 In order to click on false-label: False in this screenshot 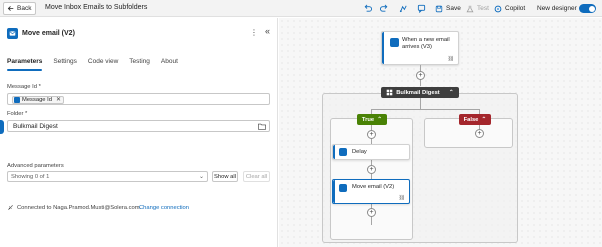, I will do `click(471, 119)`.